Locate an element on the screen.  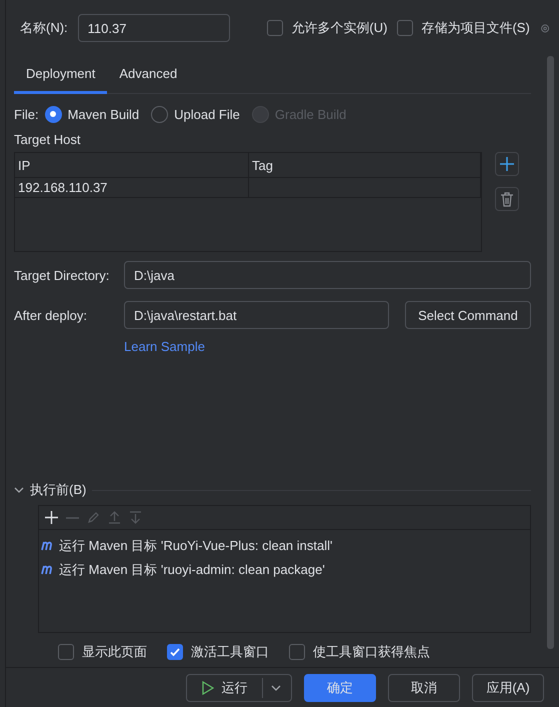
dialog-button: 应用(A) is located at coordinates (508, 688).